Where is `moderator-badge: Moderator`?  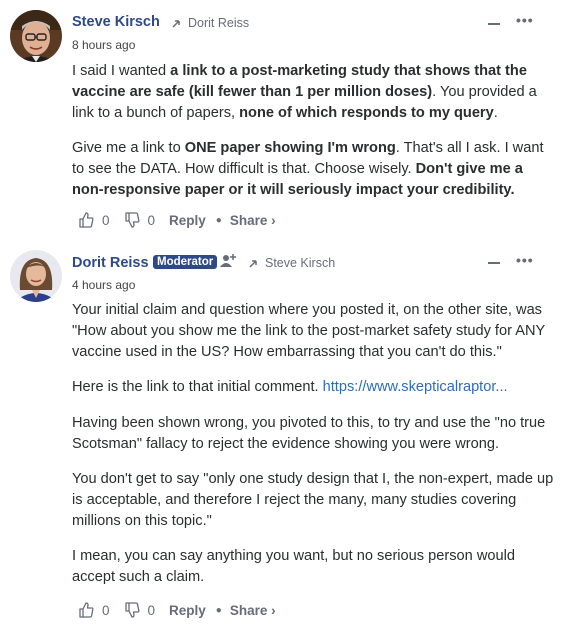
moderator-badge: Moderator is located at coordinates (185, 262).